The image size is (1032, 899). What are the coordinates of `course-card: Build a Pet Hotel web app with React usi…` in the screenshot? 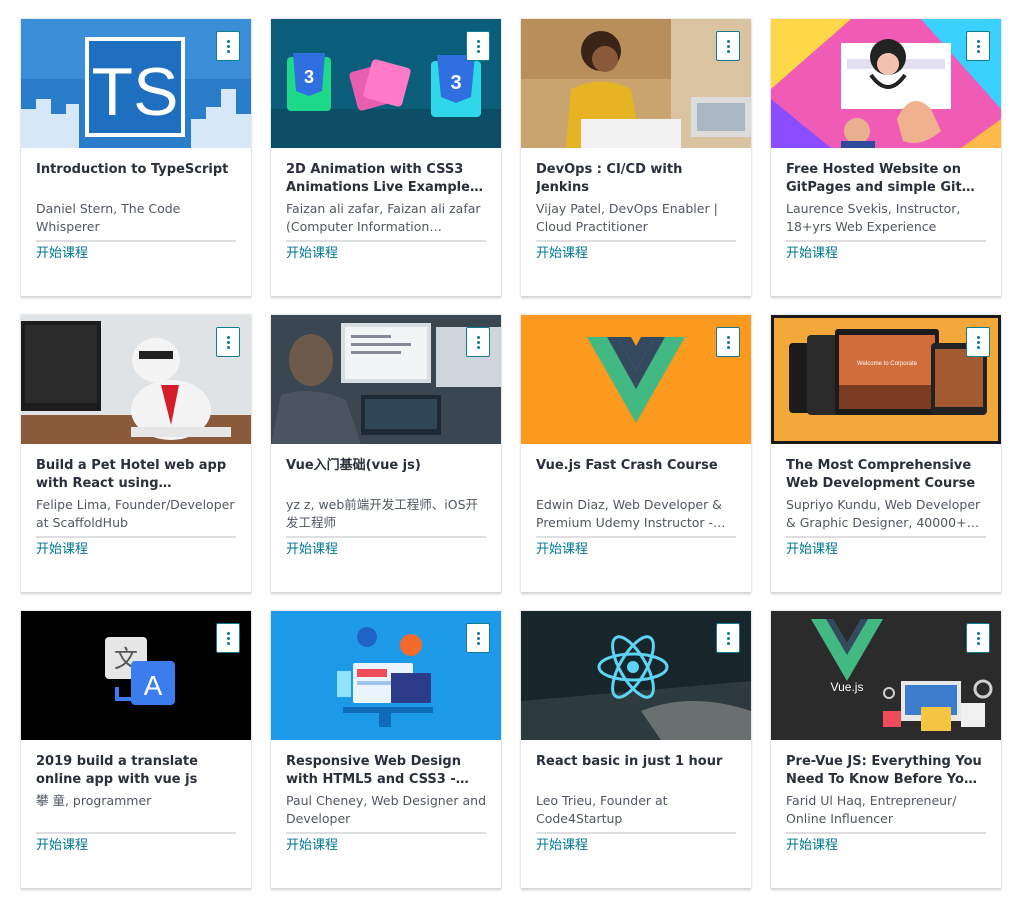 It's located at (136, 453).